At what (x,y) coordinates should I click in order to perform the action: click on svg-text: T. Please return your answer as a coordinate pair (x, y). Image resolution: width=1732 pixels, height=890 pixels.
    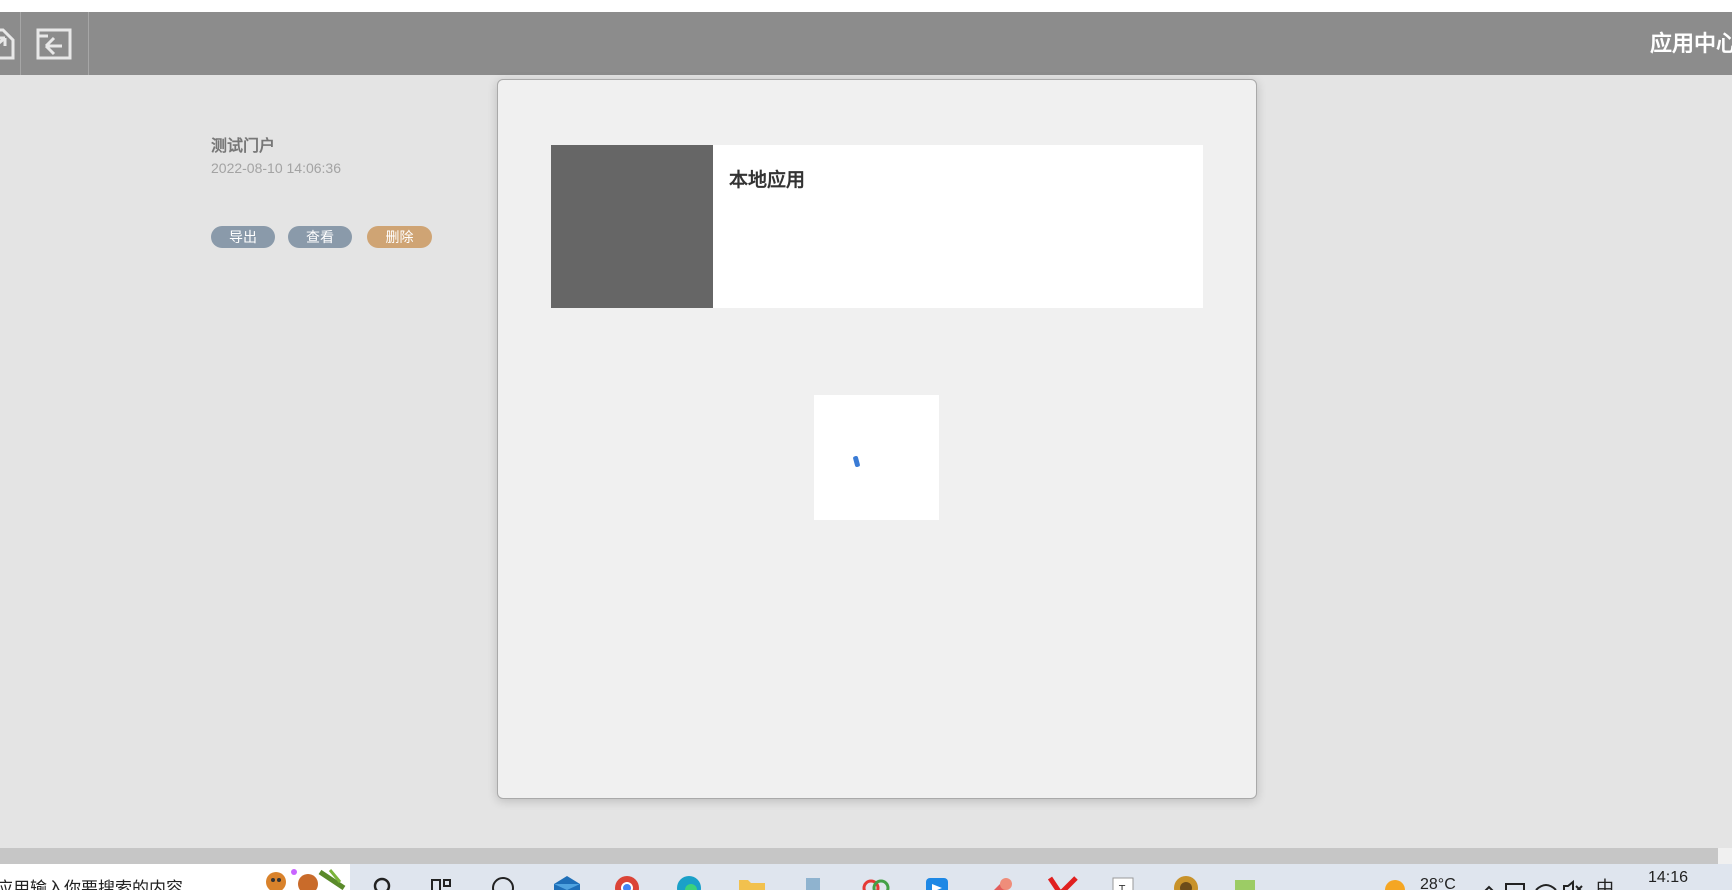
    Looking at the image, I should click on (1122, 887).